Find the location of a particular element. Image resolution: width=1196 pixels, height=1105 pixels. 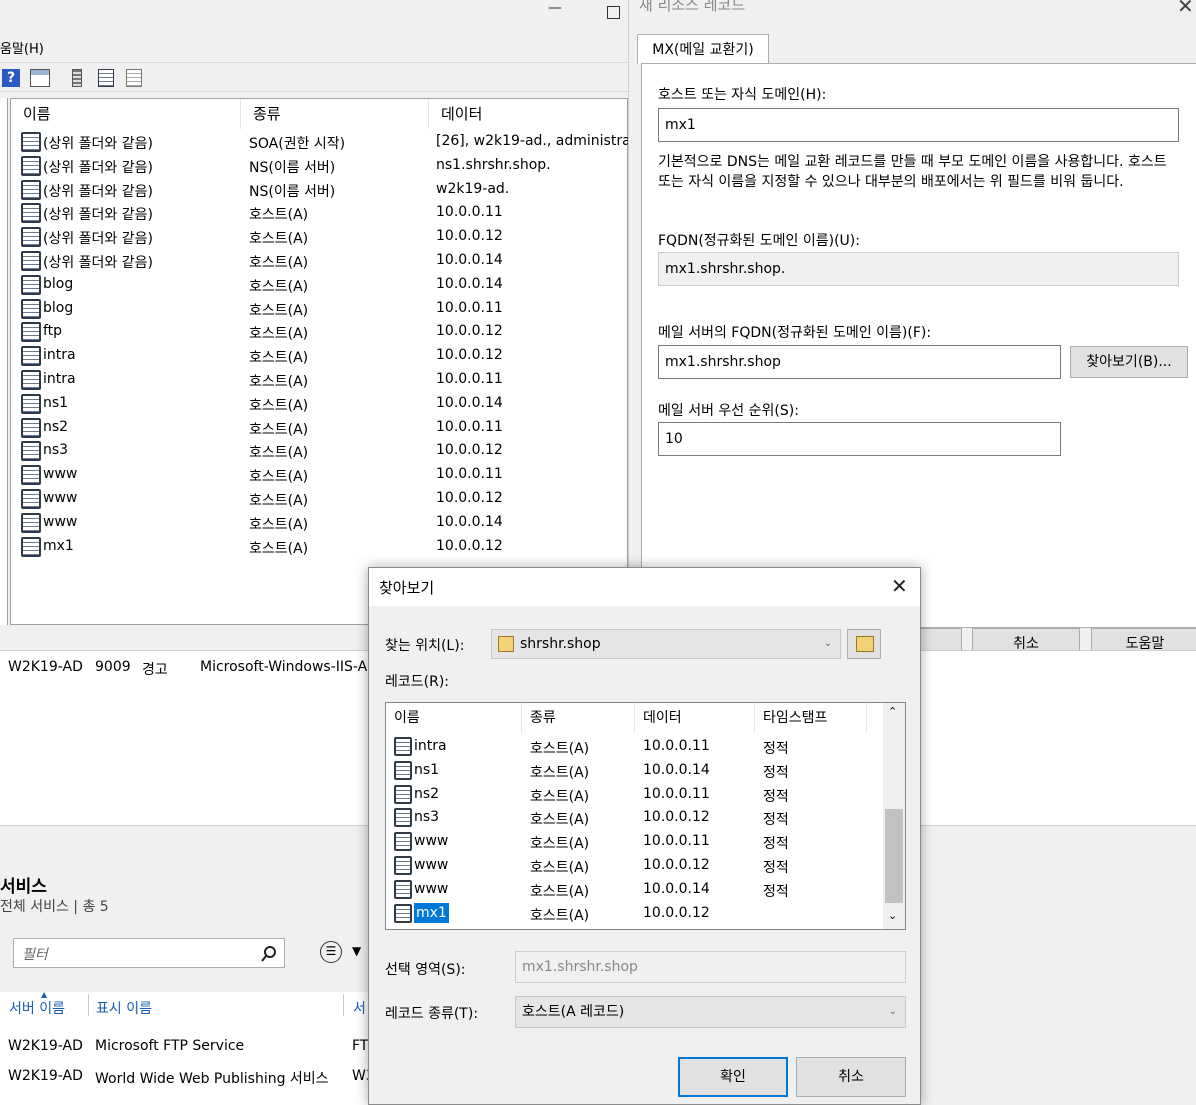

column-header-timestamp: 타임스탬프 is located at coordinates (811, 718).